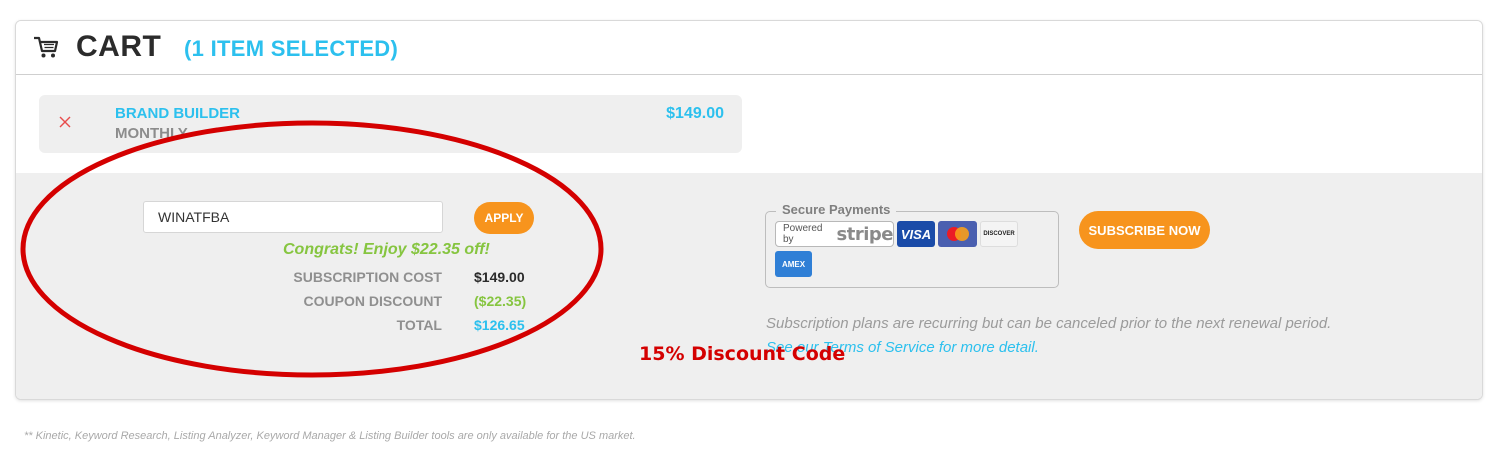  Describe the element at coordinates (386, 249) in the screenshot. I see `coupon-success-message: Congrats! Enjoy $22.35 off!` at that location.